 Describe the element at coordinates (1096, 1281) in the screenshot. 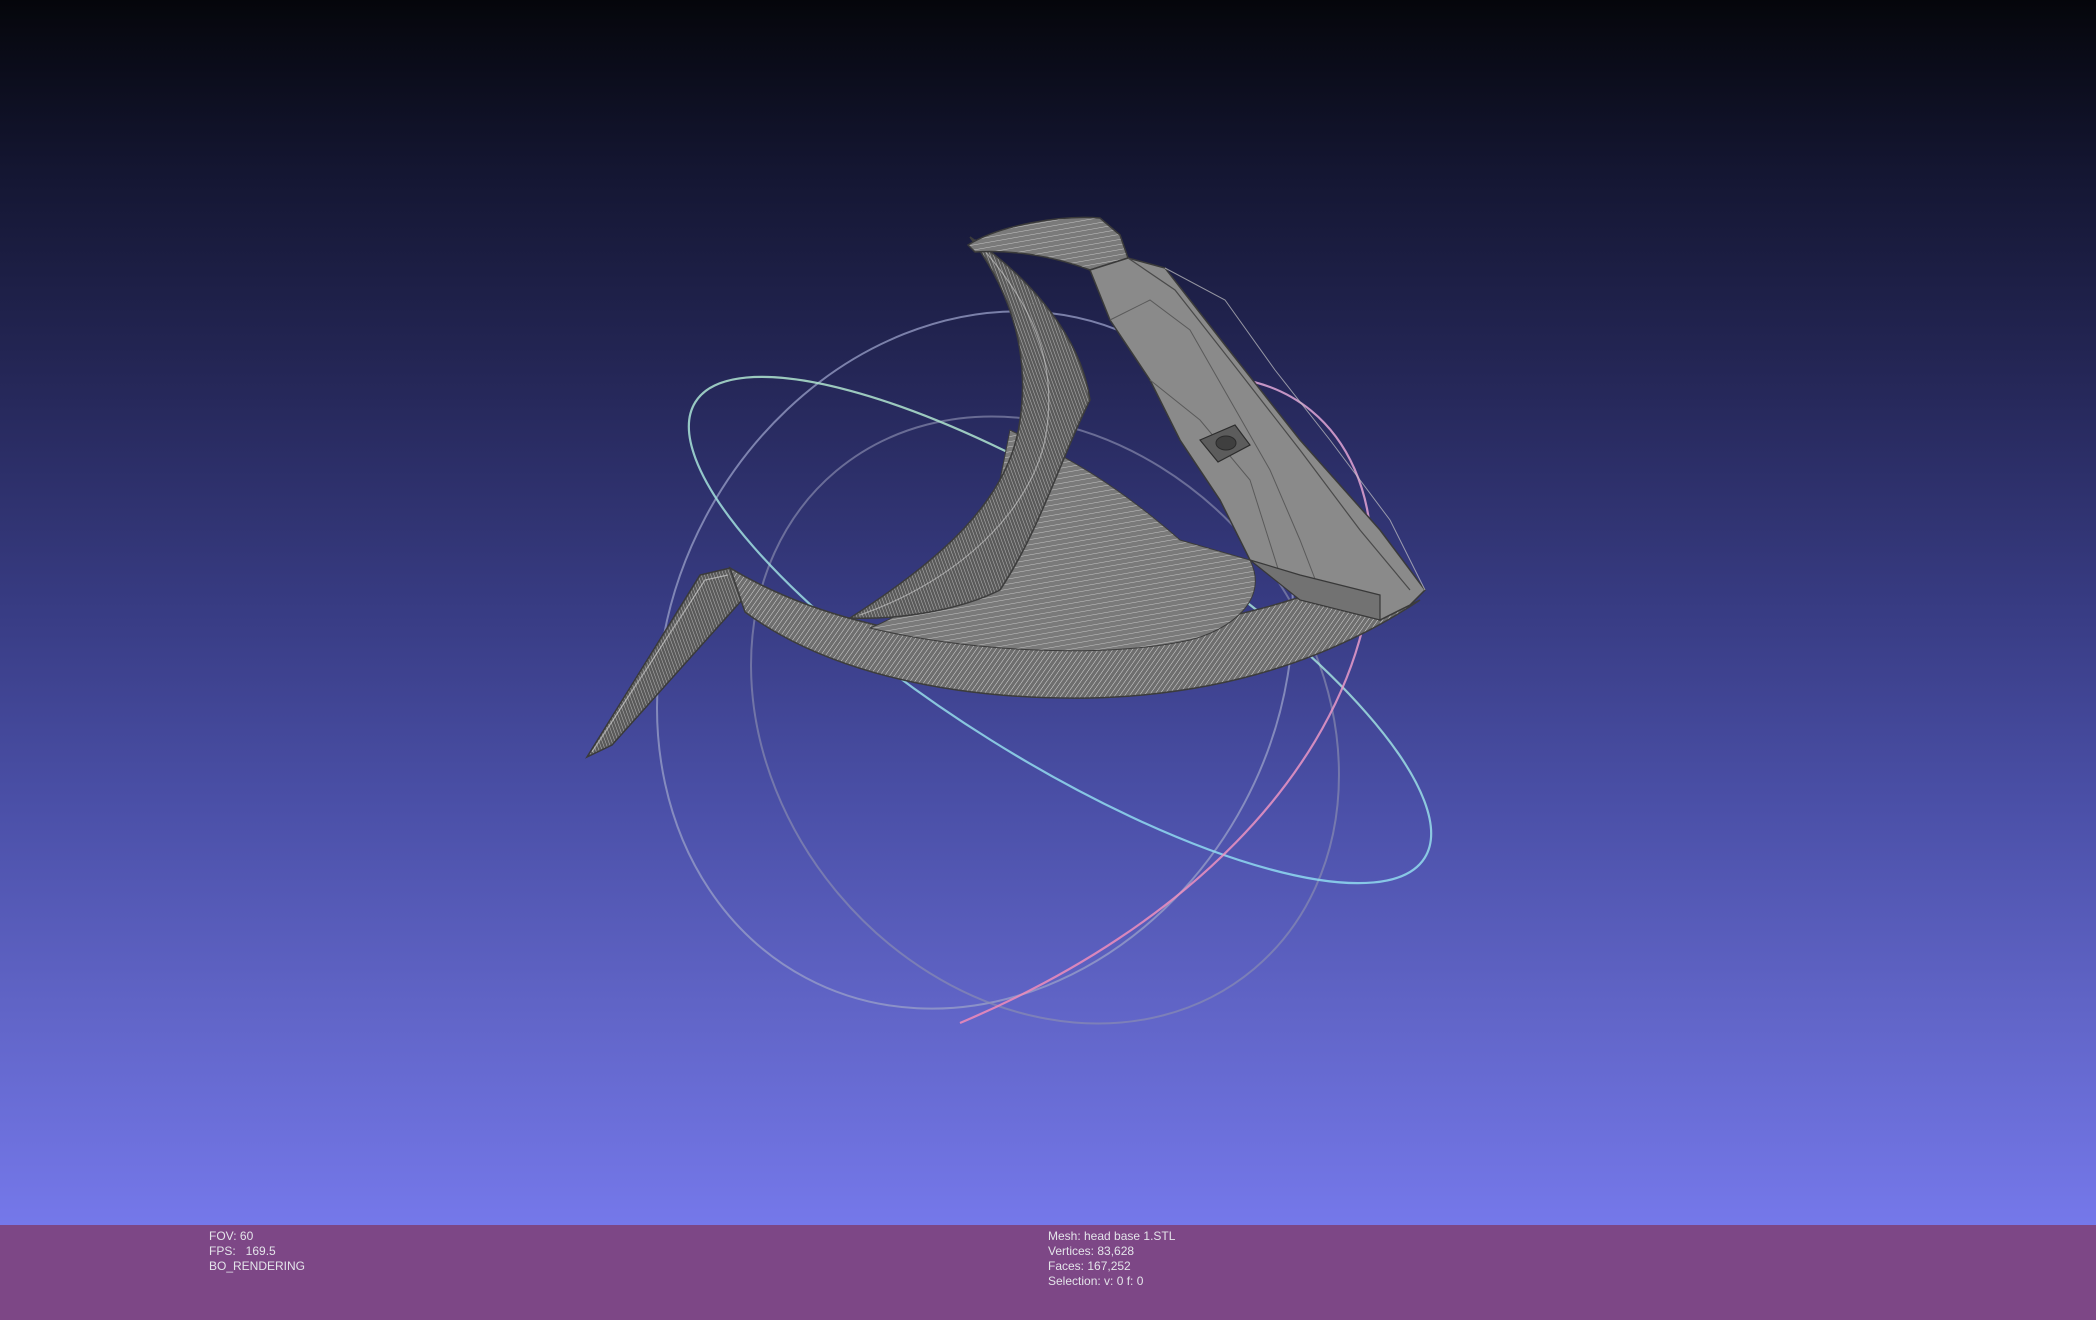

I see `selection-readout: Selection: v: 0 f: 0` at that location.